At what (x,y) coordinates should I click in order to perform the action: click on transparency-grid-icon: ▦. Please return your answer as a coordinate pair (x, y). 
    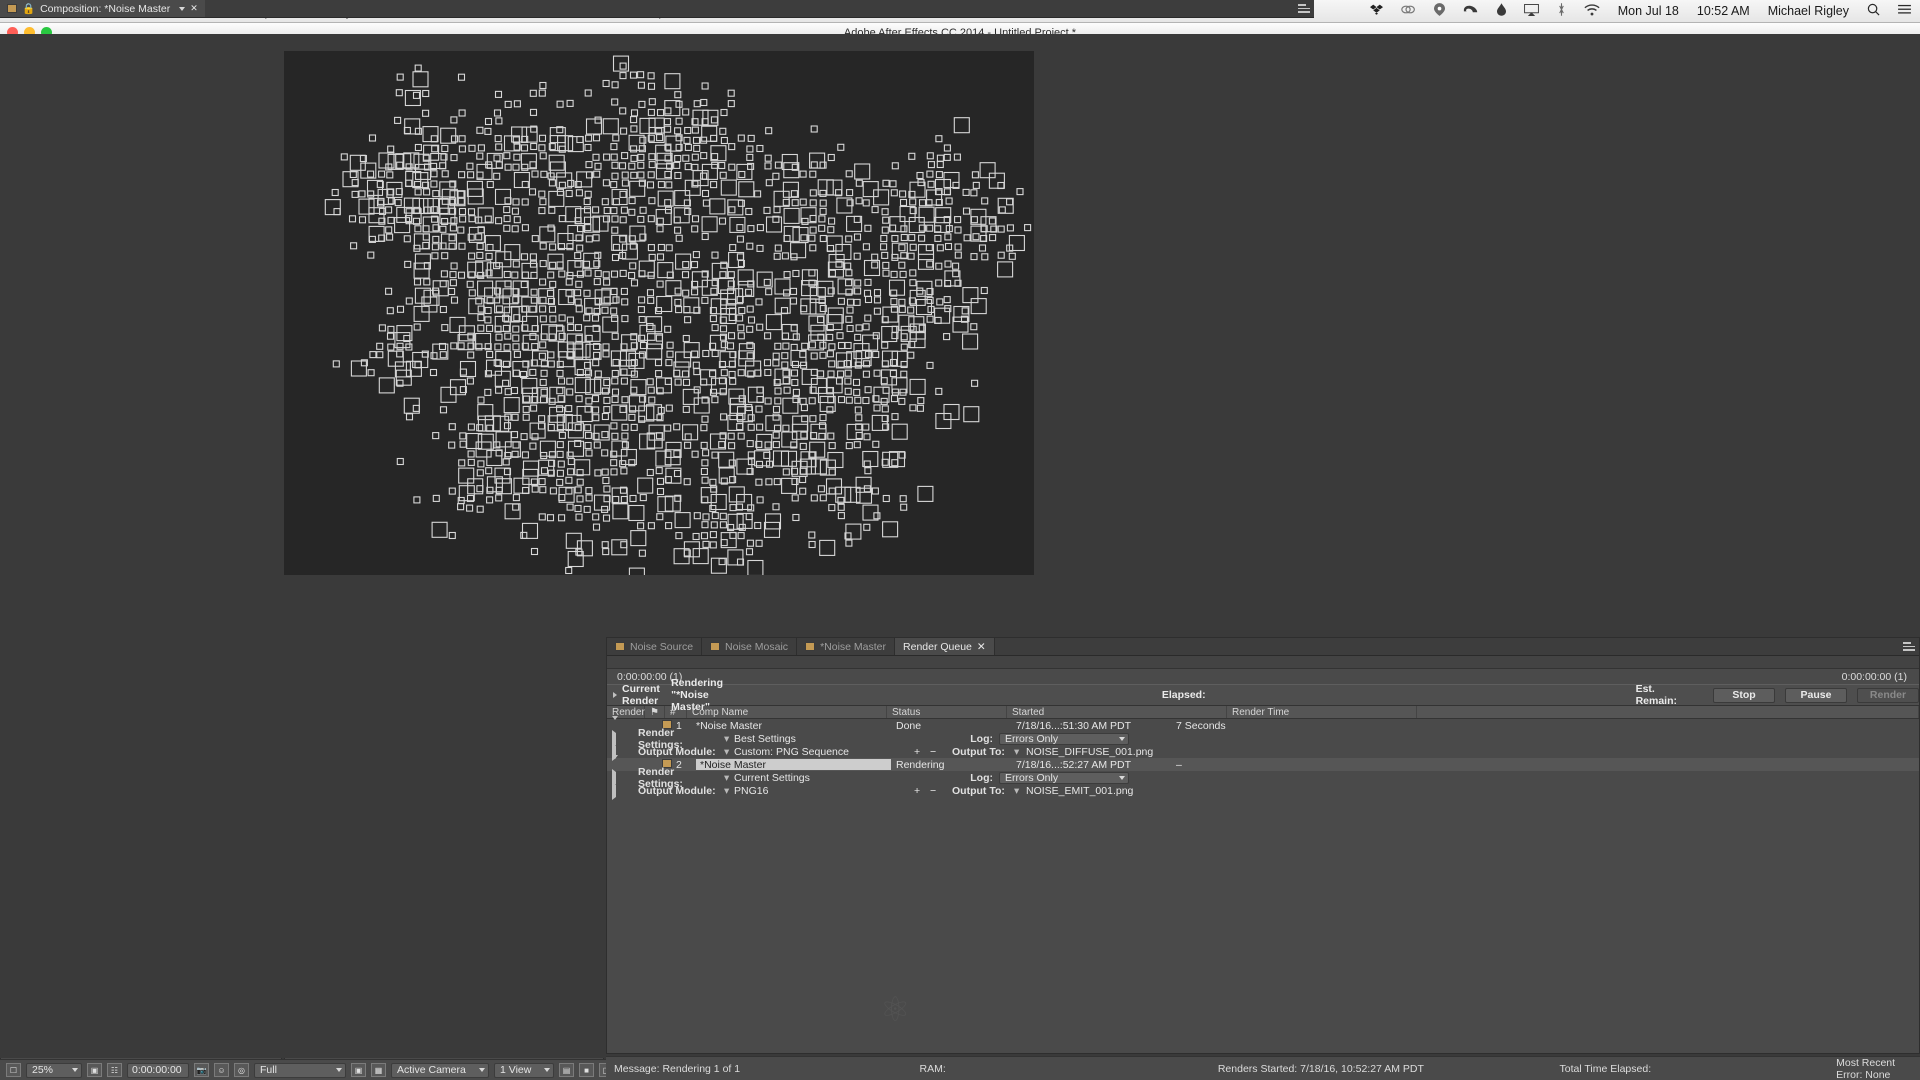
    Looking at the image, I should click on (378, 1070).